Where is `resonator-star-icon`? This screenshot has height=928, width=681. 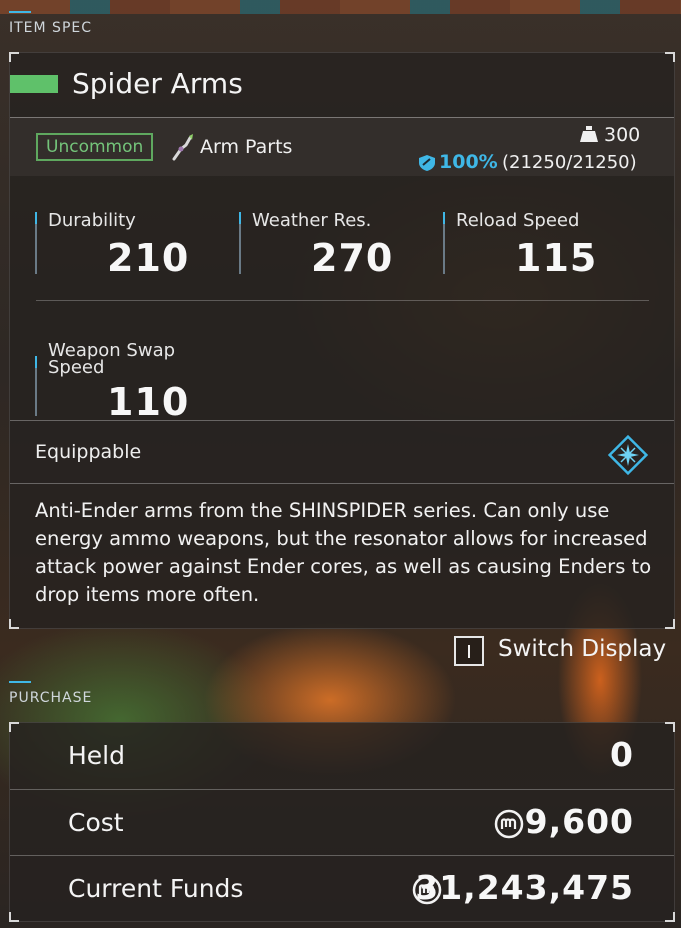
resonator-star-icon is located at coordinates (628, 455).